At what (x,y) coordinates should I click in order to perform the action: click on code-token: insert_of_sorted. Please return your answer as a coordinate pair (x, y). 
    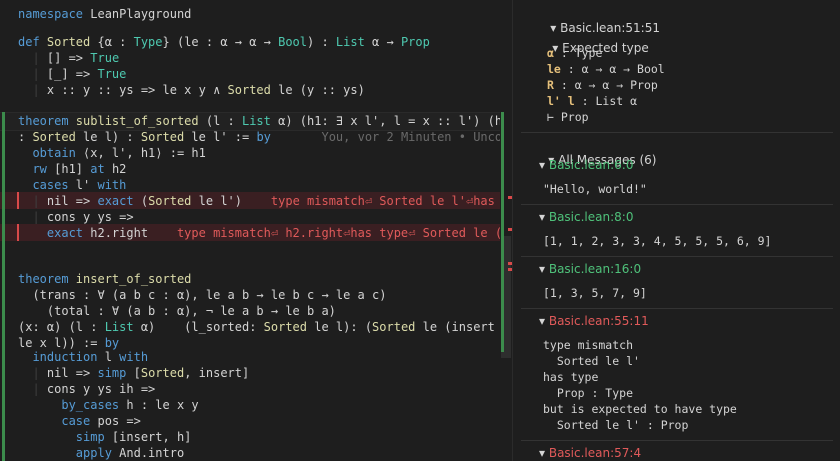
    Looking at the image, I should click on (133, 279).